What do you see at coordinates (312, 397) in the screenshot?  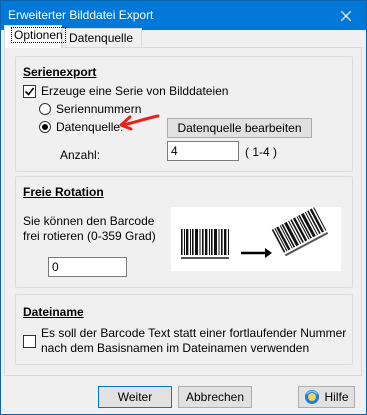 I see `help-icon` at bounding box center [312, 397].